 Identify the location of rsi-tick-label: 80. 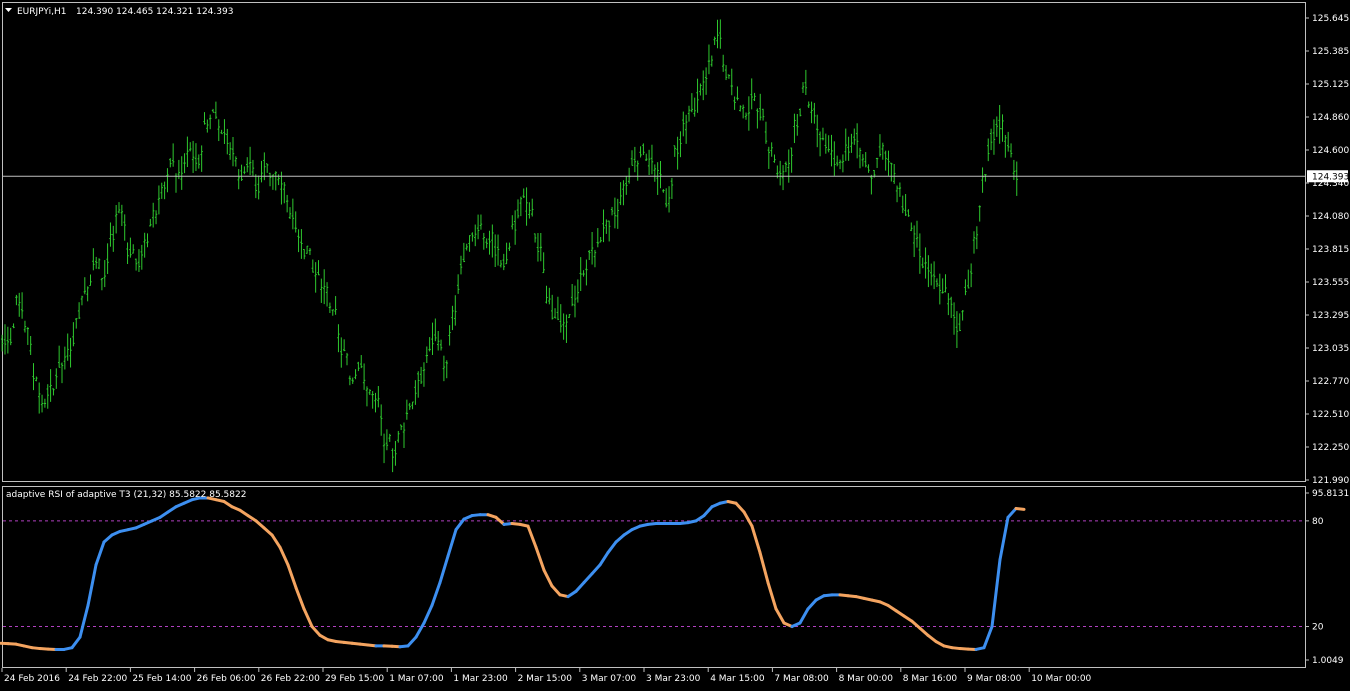
(1318, 522).